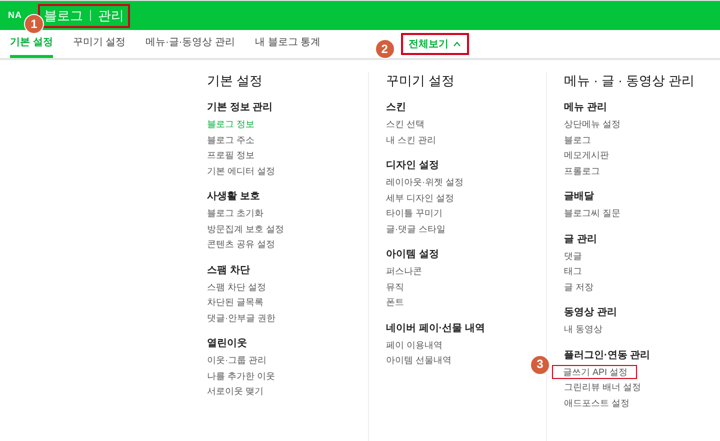  I want to click on menu-link: 아이템 선물내역, so click(419, 360).